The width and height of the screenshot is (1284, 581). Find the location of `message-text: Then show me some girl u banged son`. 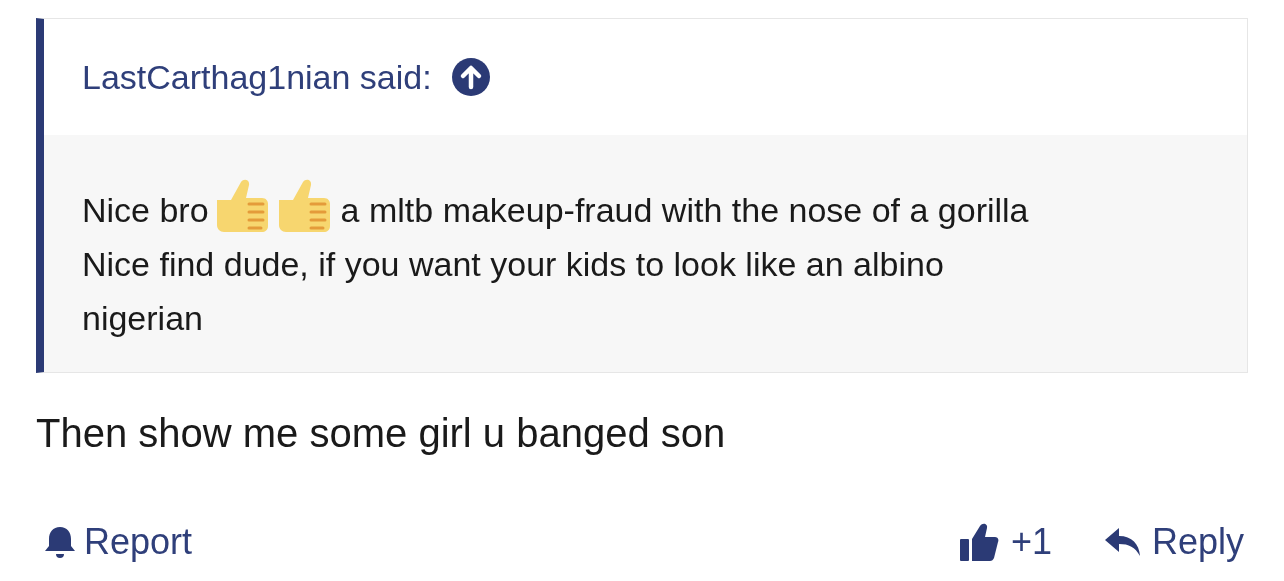

message-text: Then show me some girl u banged son is located at coordinates (381, 433).